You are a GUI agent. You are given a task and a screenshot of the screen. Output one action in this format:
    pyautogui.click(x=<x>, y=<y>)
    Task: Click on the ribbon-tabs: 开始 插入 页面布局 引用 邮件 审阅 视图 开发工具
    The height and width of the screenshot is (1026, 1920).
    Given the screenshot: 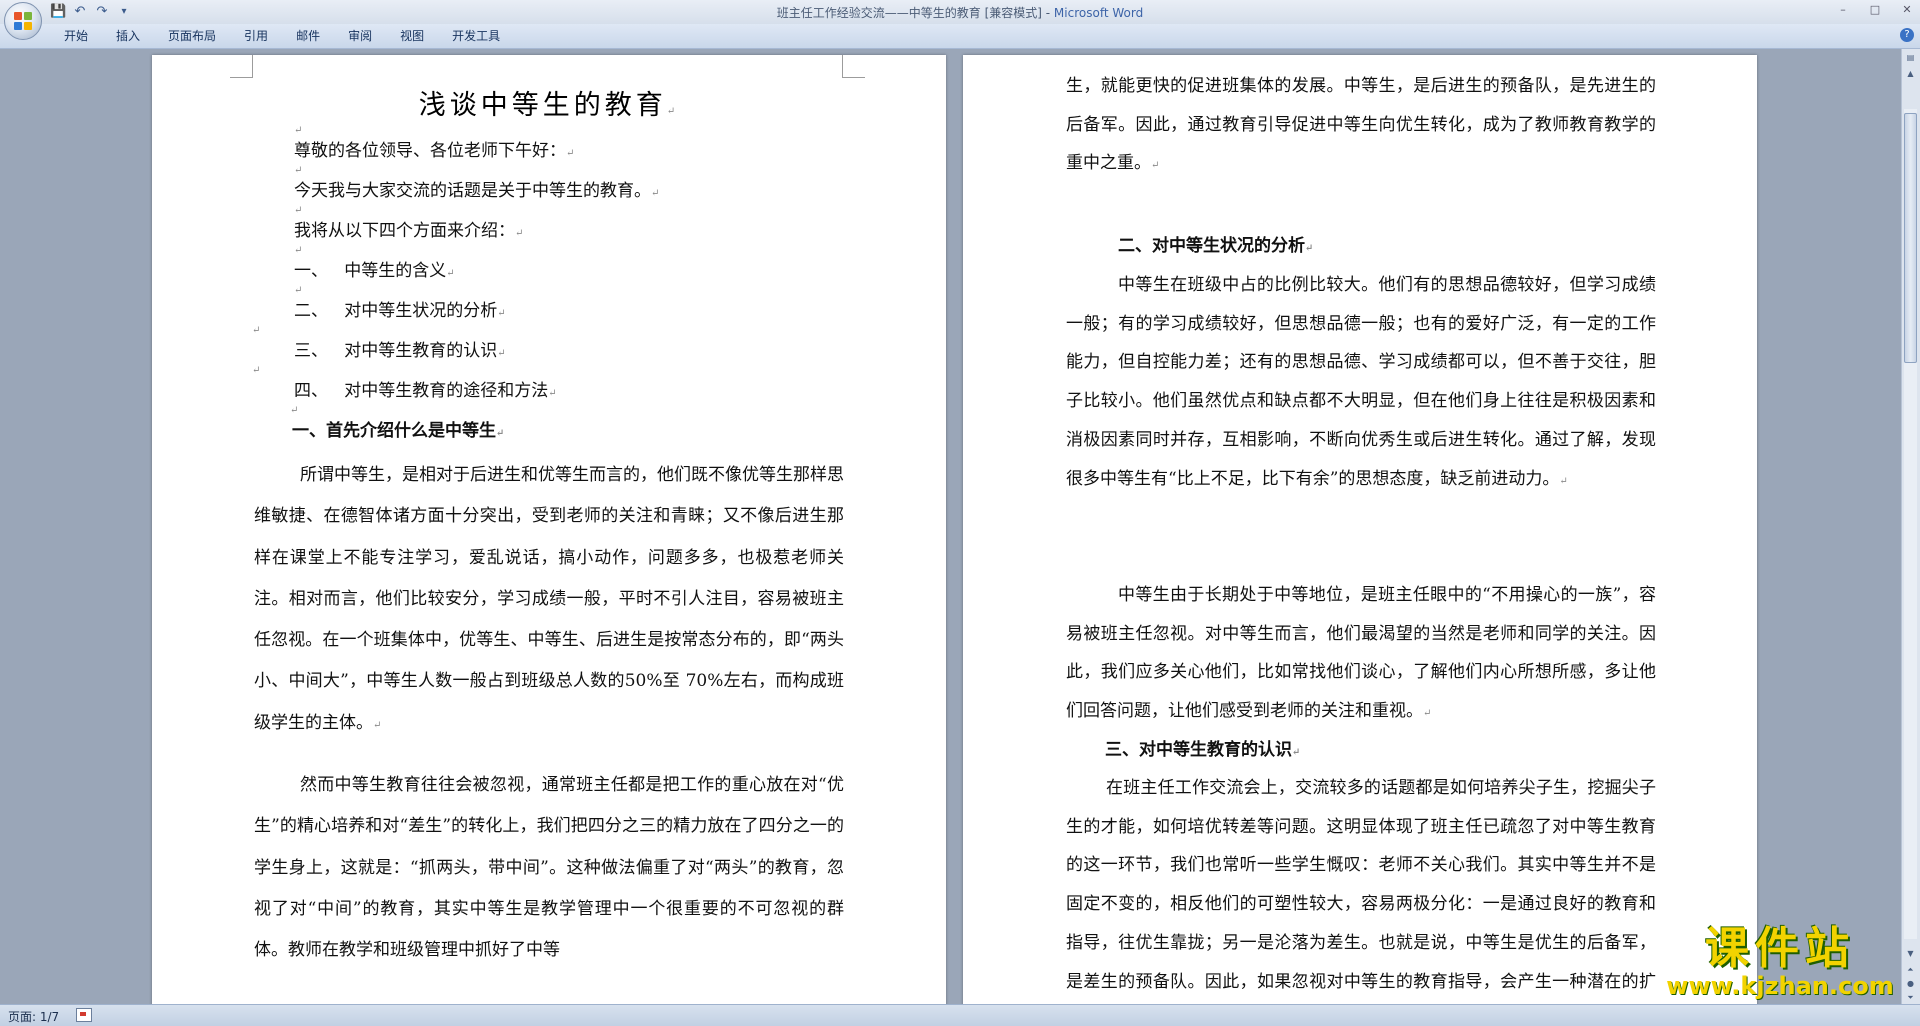 What is the action you would take?
    pyautogui.click(x=282, y=36)
    